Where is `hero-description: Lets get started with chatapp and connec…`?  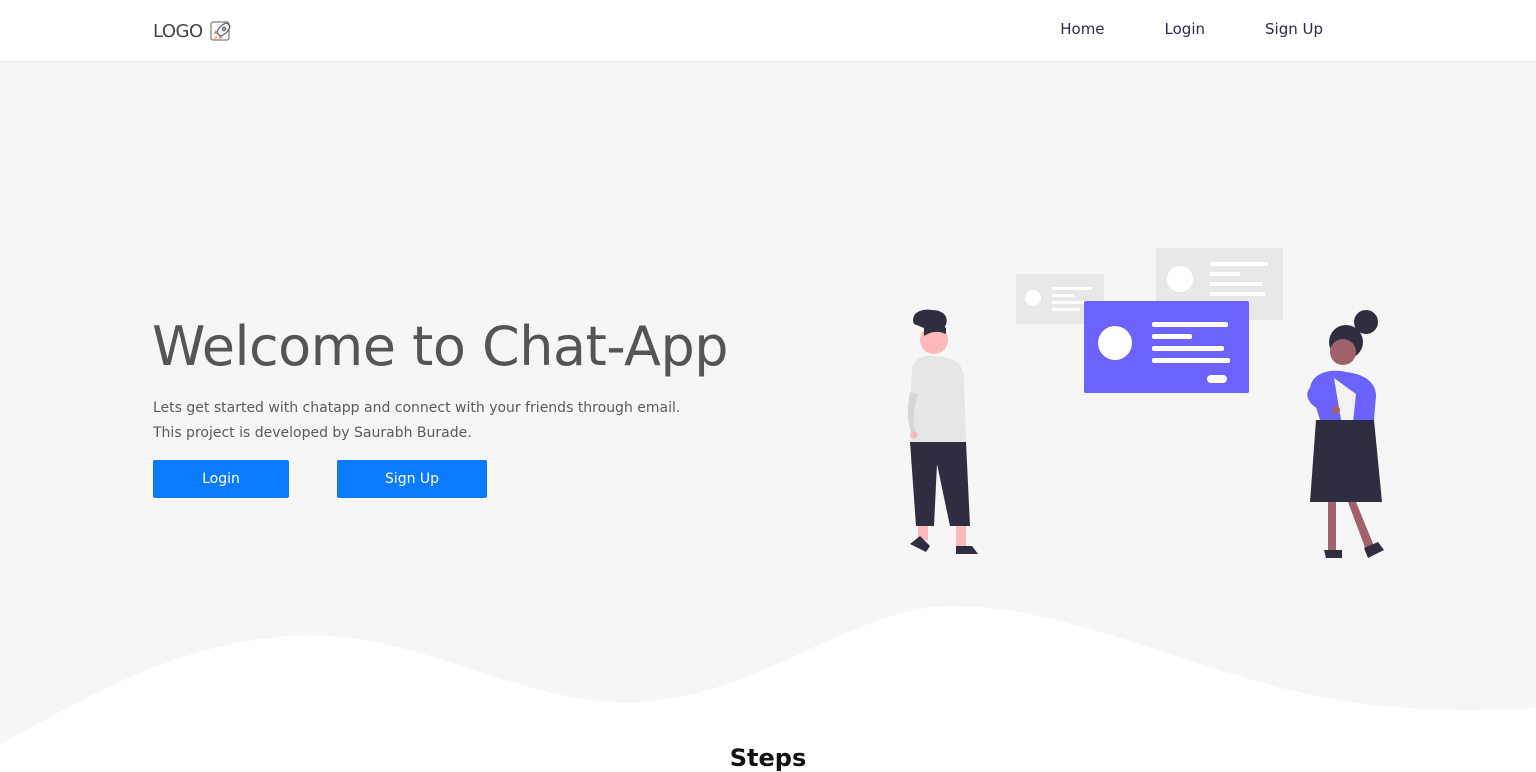 hero-description: Lets get started with chatapp and connec… is located at coordinates (473, 421).